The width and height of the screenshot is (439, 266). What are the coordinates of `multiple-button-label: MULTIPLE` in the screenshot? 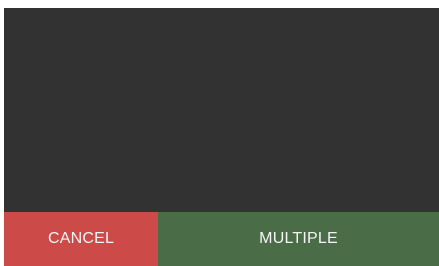 It's located at (298, 238).